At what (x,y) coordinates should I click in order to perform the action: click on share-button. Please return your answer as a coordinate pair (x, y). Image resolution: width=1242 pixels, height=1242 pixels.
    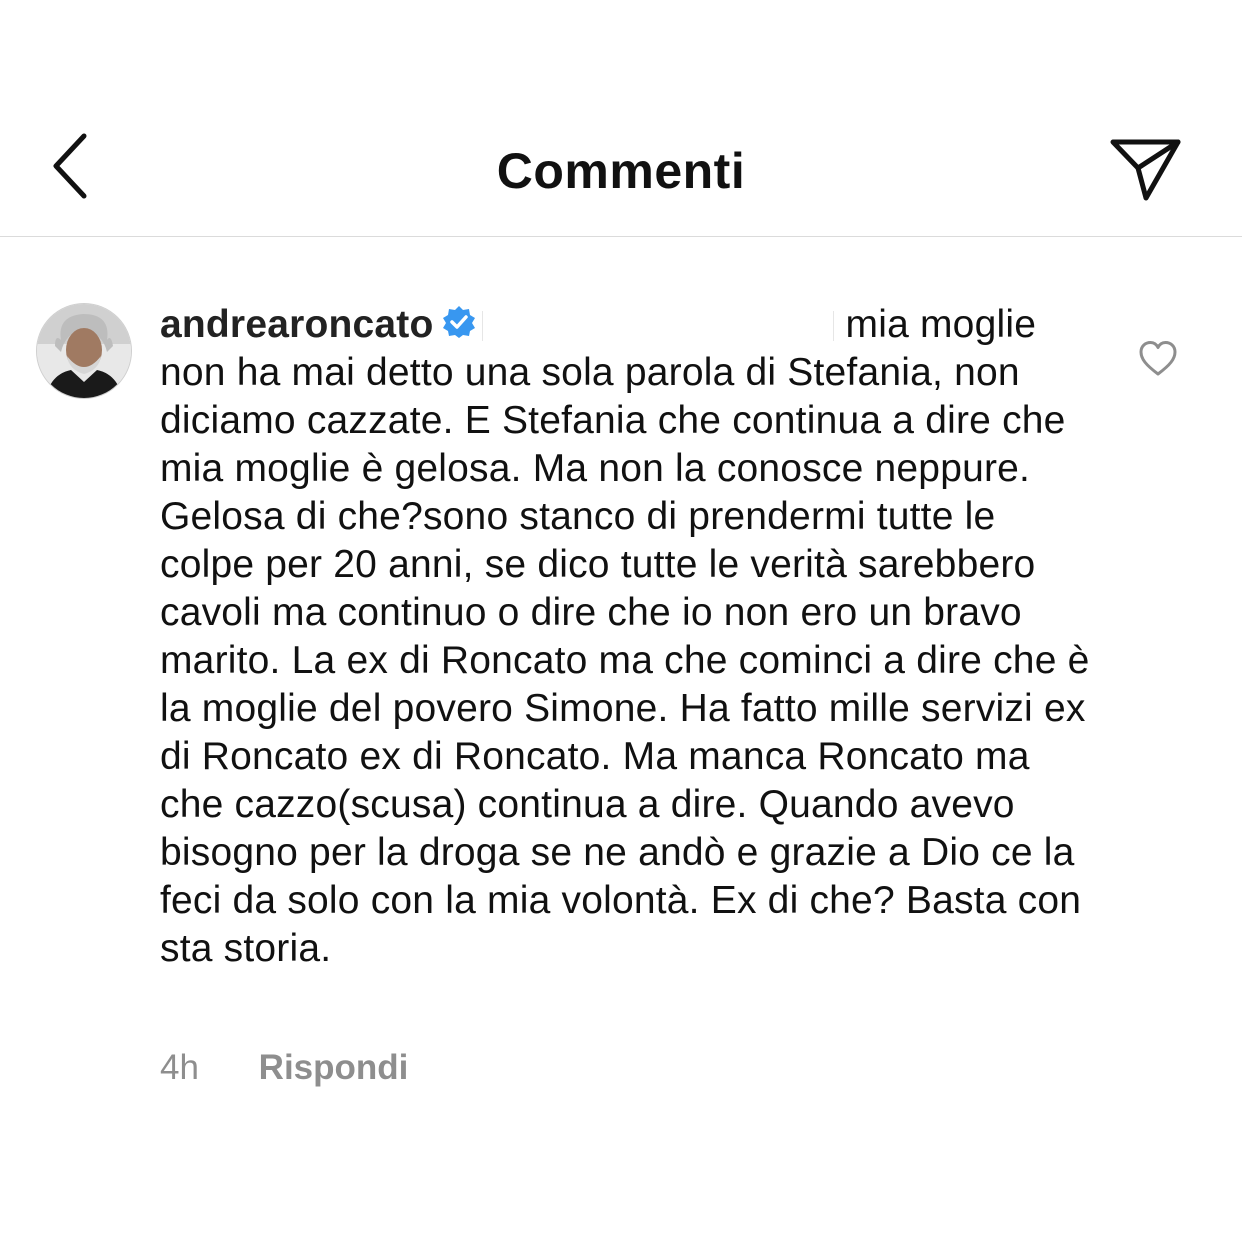
    Looking at the image, I should click on (1146, 170).